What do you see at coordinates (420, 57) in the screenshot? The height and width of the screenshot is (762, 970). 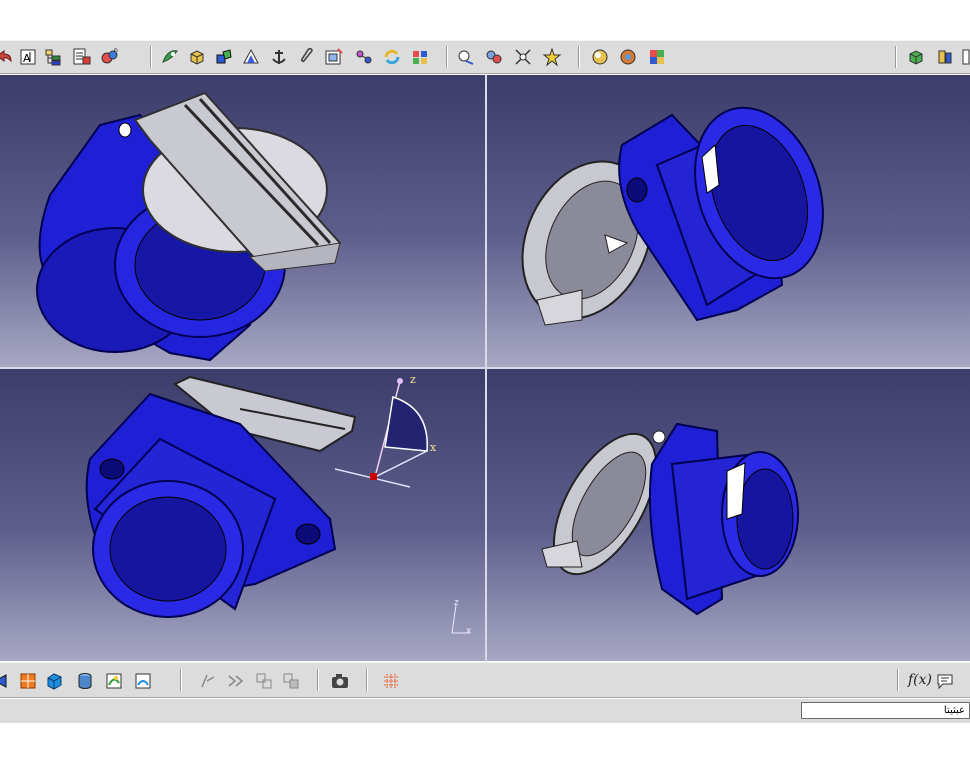 I see `quick-view-icon` at bounding box center [420, 57].